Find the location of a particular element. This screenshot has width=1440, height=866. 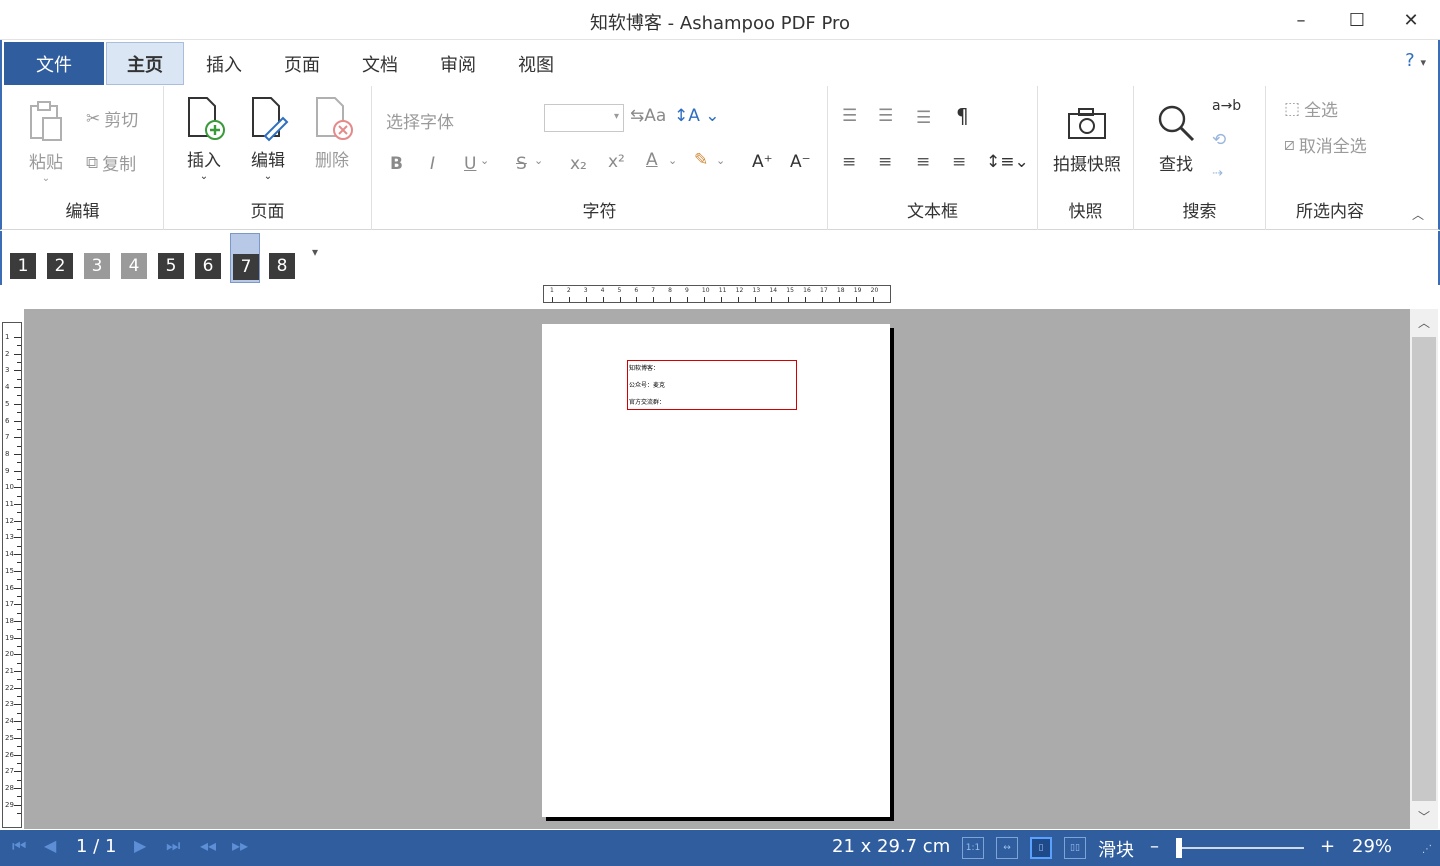

scrollbar-thumb is located at coordinates (1424, 569).